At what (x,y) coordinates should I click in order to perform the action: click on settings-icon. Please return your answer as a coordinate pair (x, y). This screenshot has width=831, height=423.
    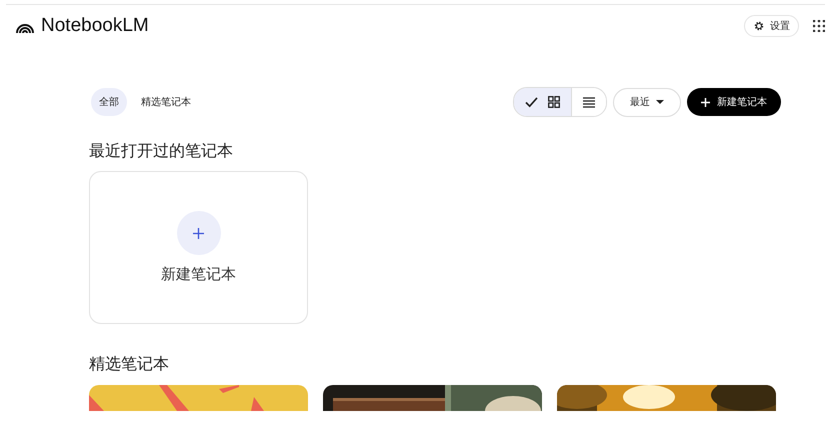
    Looking at the image, I should click on (759, 26).